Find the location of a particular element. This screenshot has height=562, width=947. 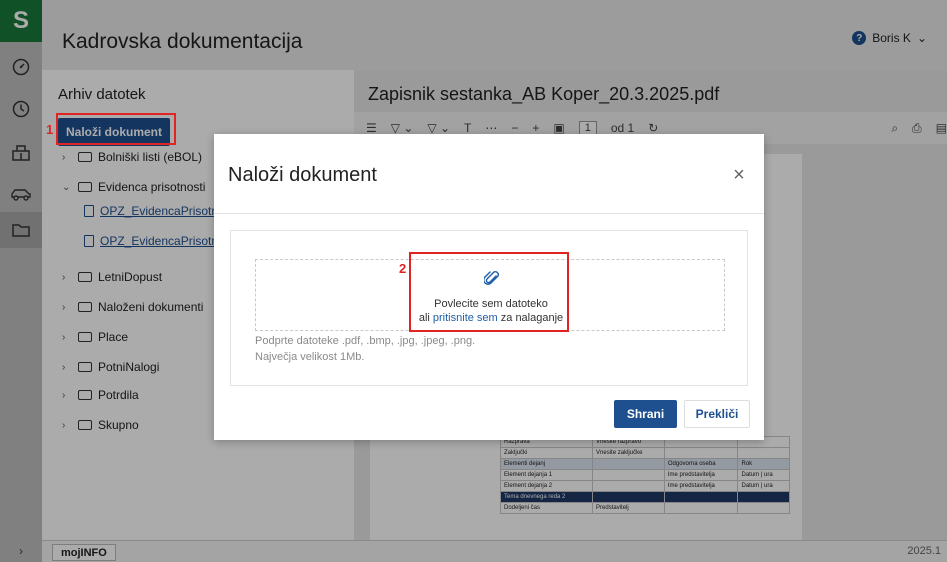

highlight-upload-button is located at coordinates (116, 129).